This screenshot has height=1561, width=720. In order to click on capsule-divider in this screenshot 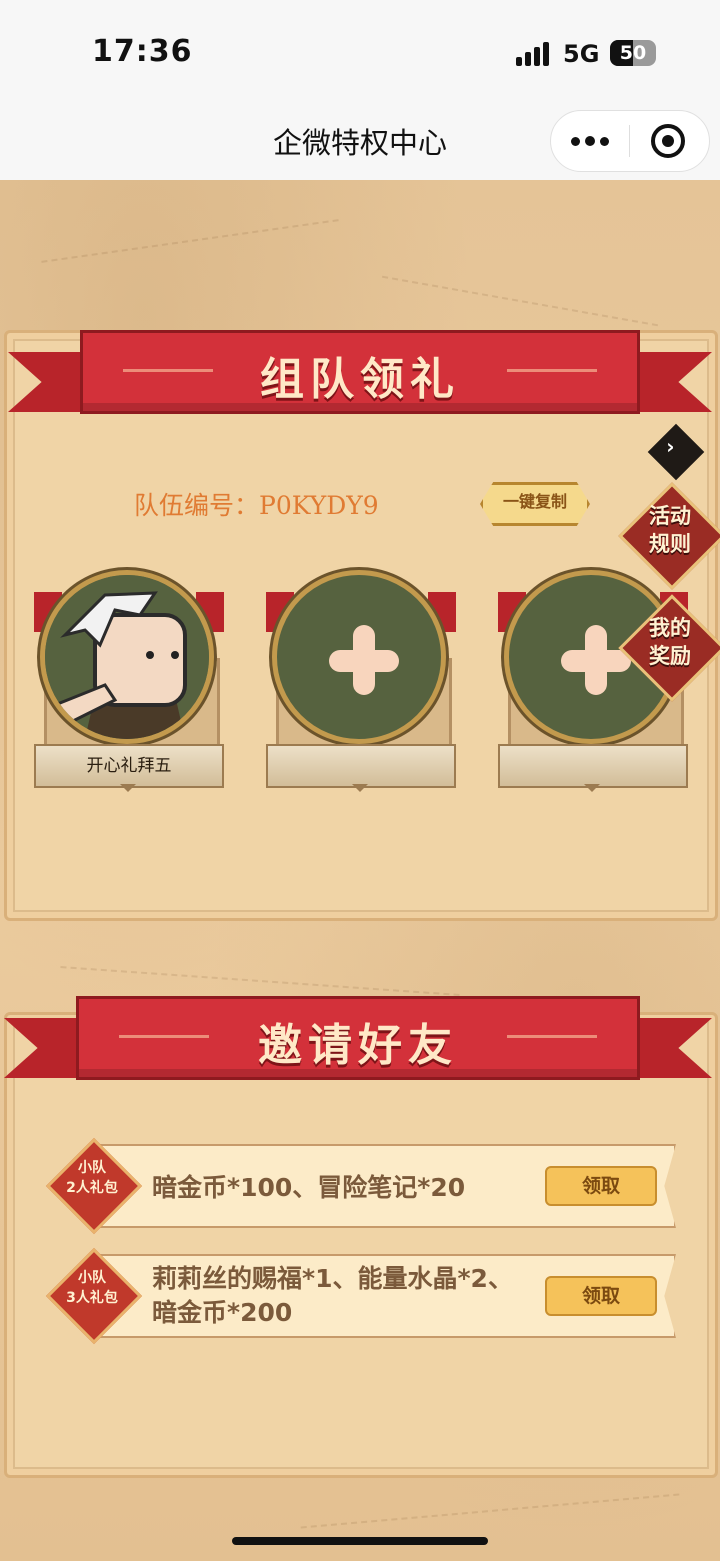, I will do `click(629, 141)`.